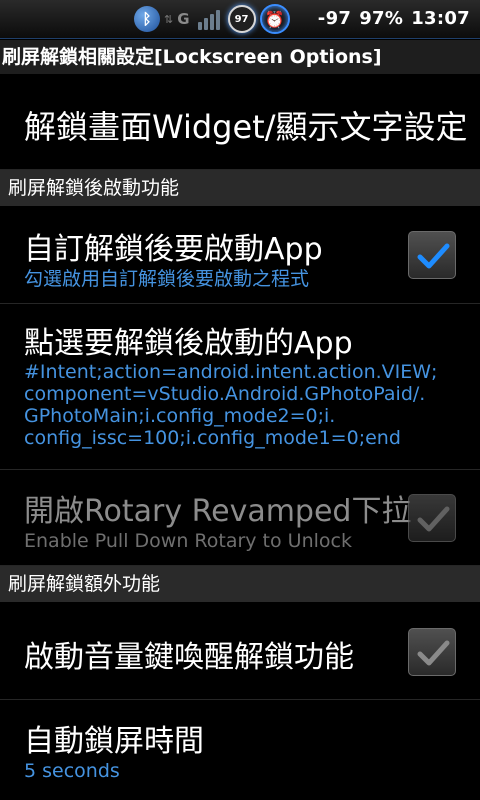  Describe the element at coordinates (440, 18) in the screenshot. I see `clock: 13:07` at that location.